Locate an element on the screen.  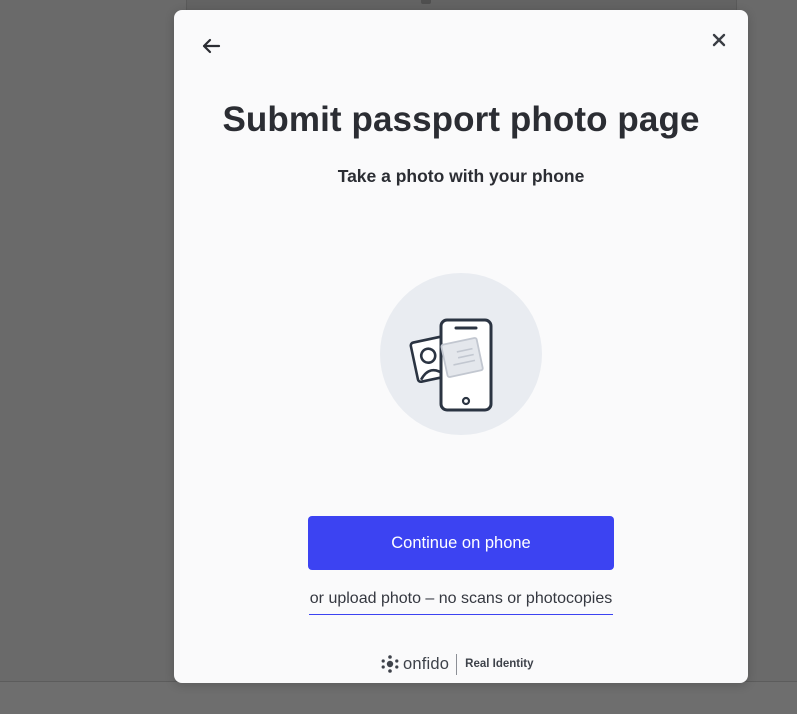
close-button is located at coordinates (719, 40).